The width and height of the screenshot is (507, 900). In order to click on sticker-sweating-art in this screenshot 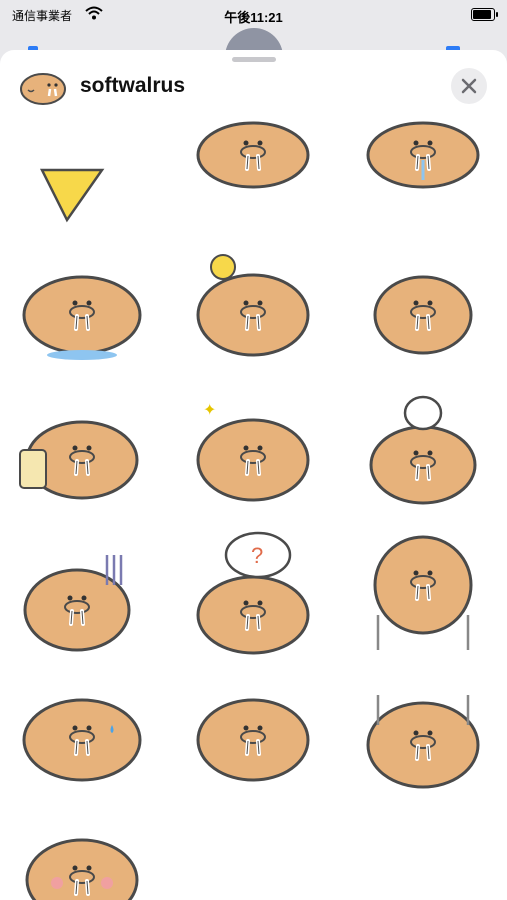, I will do `click(82, 740)`.